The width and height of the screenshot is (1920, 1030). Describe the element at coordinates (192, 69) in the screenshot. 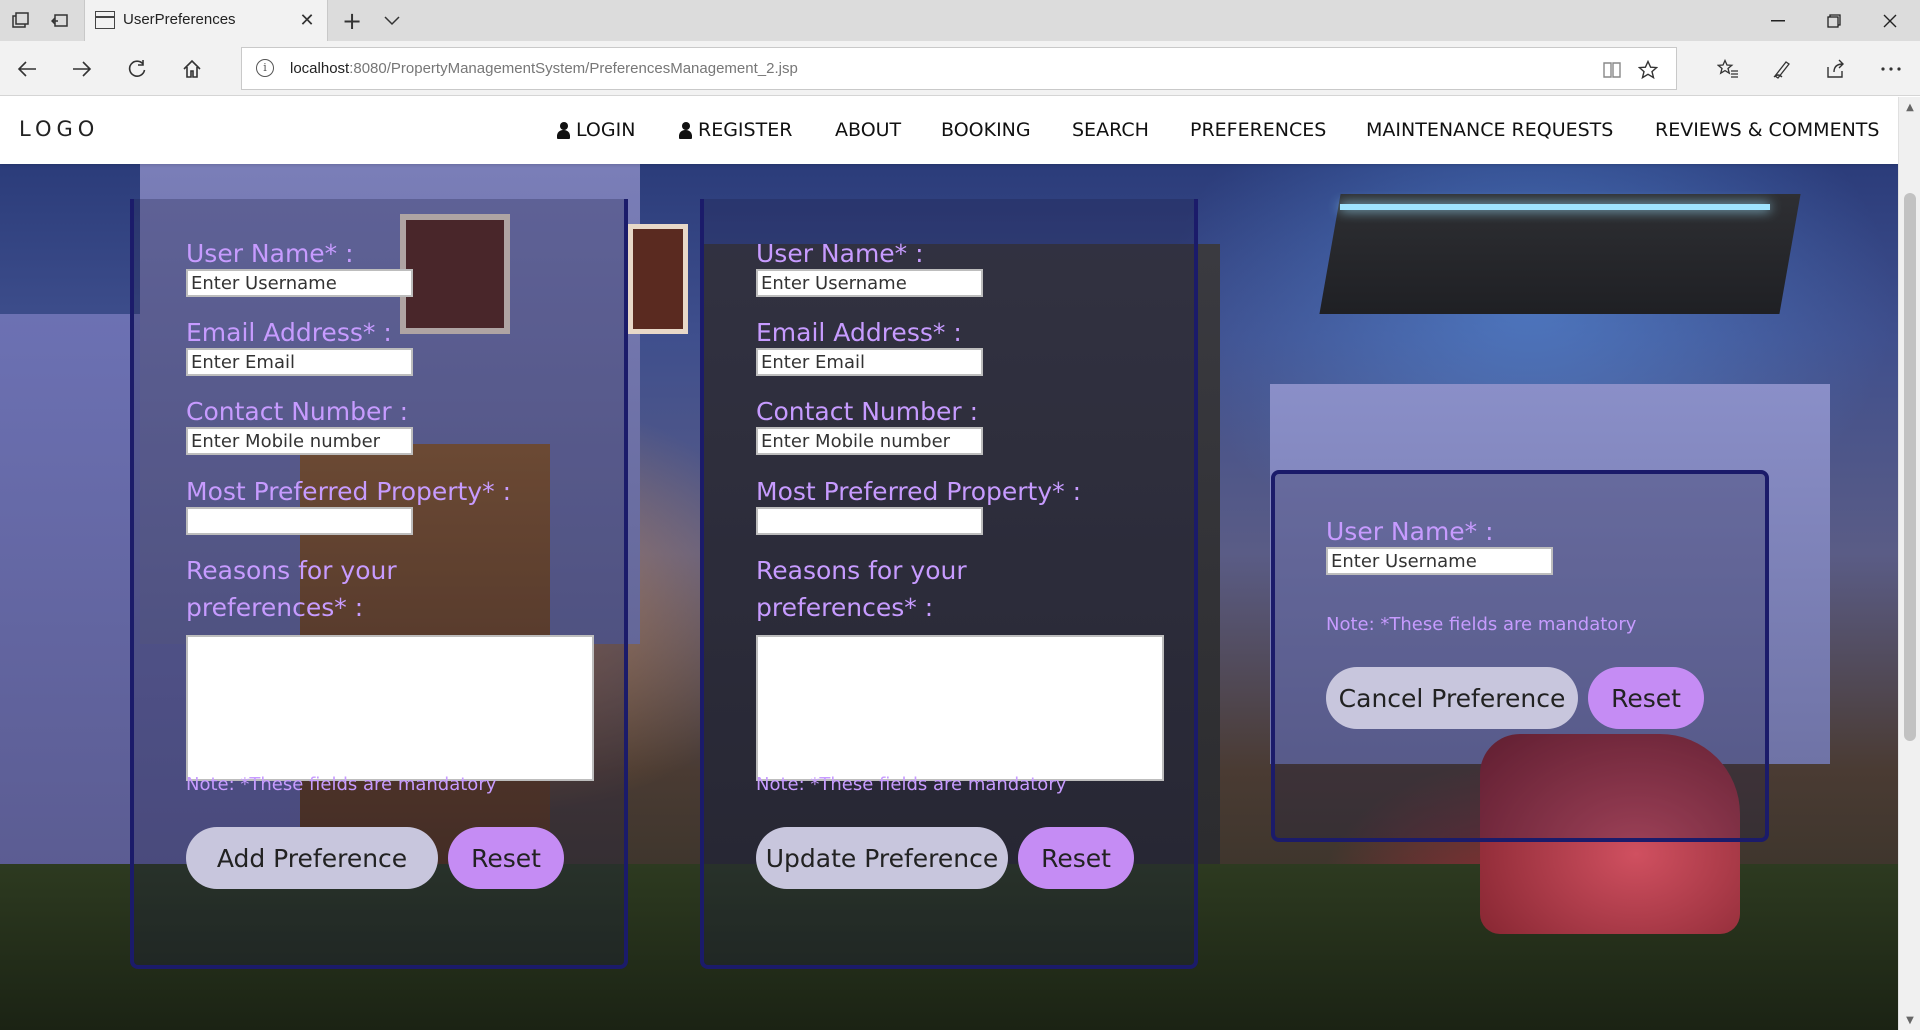

I see `home-icon` at that location.